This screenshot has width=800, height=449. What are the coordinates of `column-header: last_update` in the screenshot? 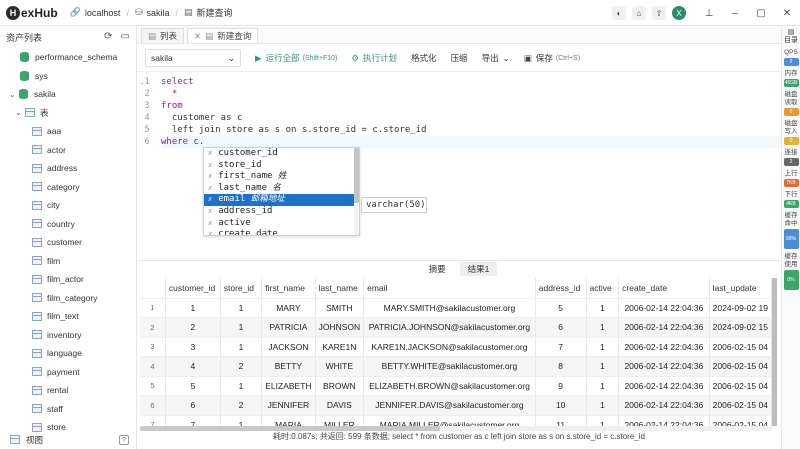 It's located at (740, 288).